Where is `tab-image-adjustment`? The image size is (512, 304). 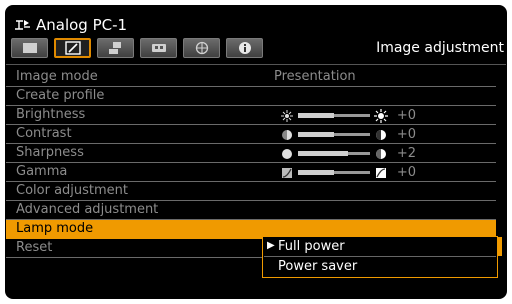 tab-image-adjustment is located at coordinates (72, 48).